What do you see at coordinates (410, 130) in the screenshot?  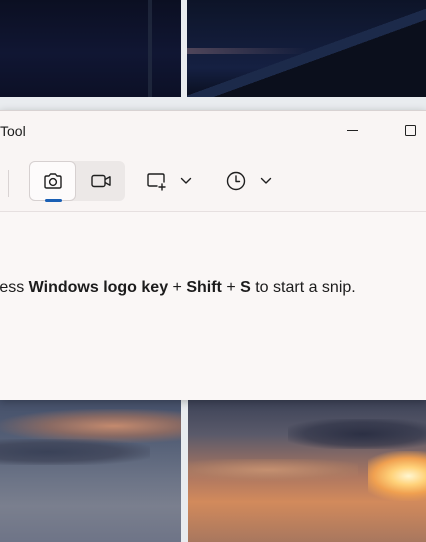 I see `maximize-icon` at bounding box center [410, 130].